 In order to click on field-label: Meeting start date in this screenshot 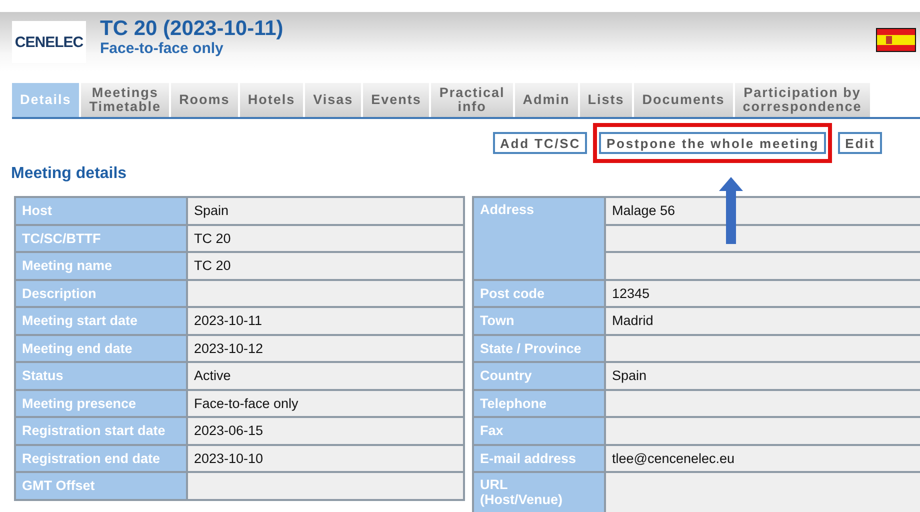, I will do `click(101, 320)`.